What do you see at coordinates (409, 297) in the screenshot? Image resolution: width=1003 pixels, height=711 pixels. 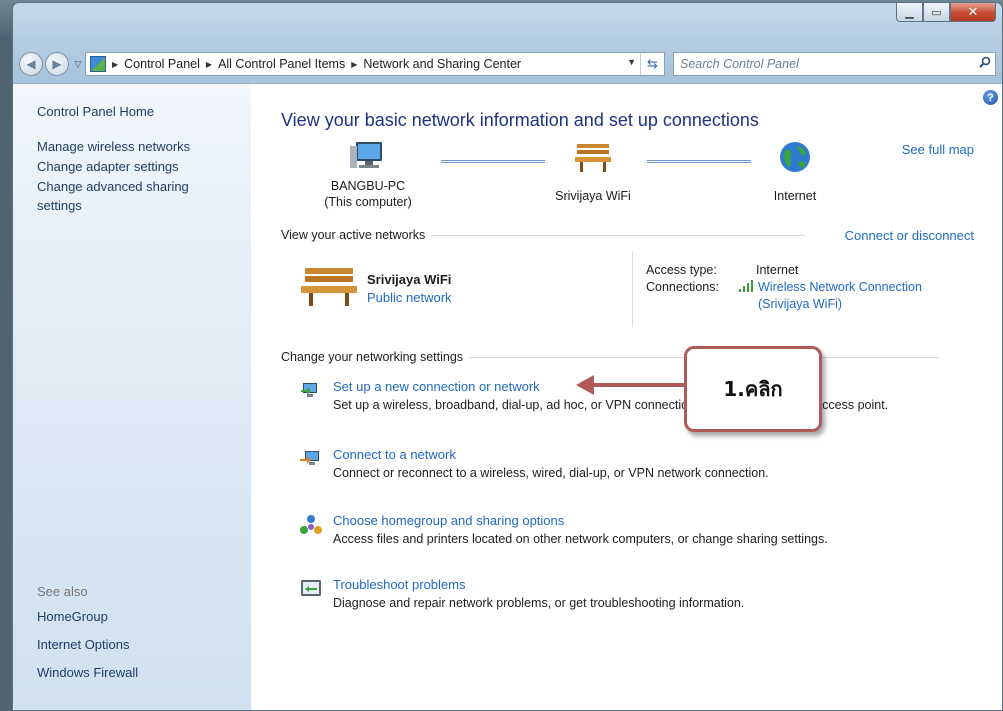 I see `network-type-link: Public network` at bounding box center [409, 297].